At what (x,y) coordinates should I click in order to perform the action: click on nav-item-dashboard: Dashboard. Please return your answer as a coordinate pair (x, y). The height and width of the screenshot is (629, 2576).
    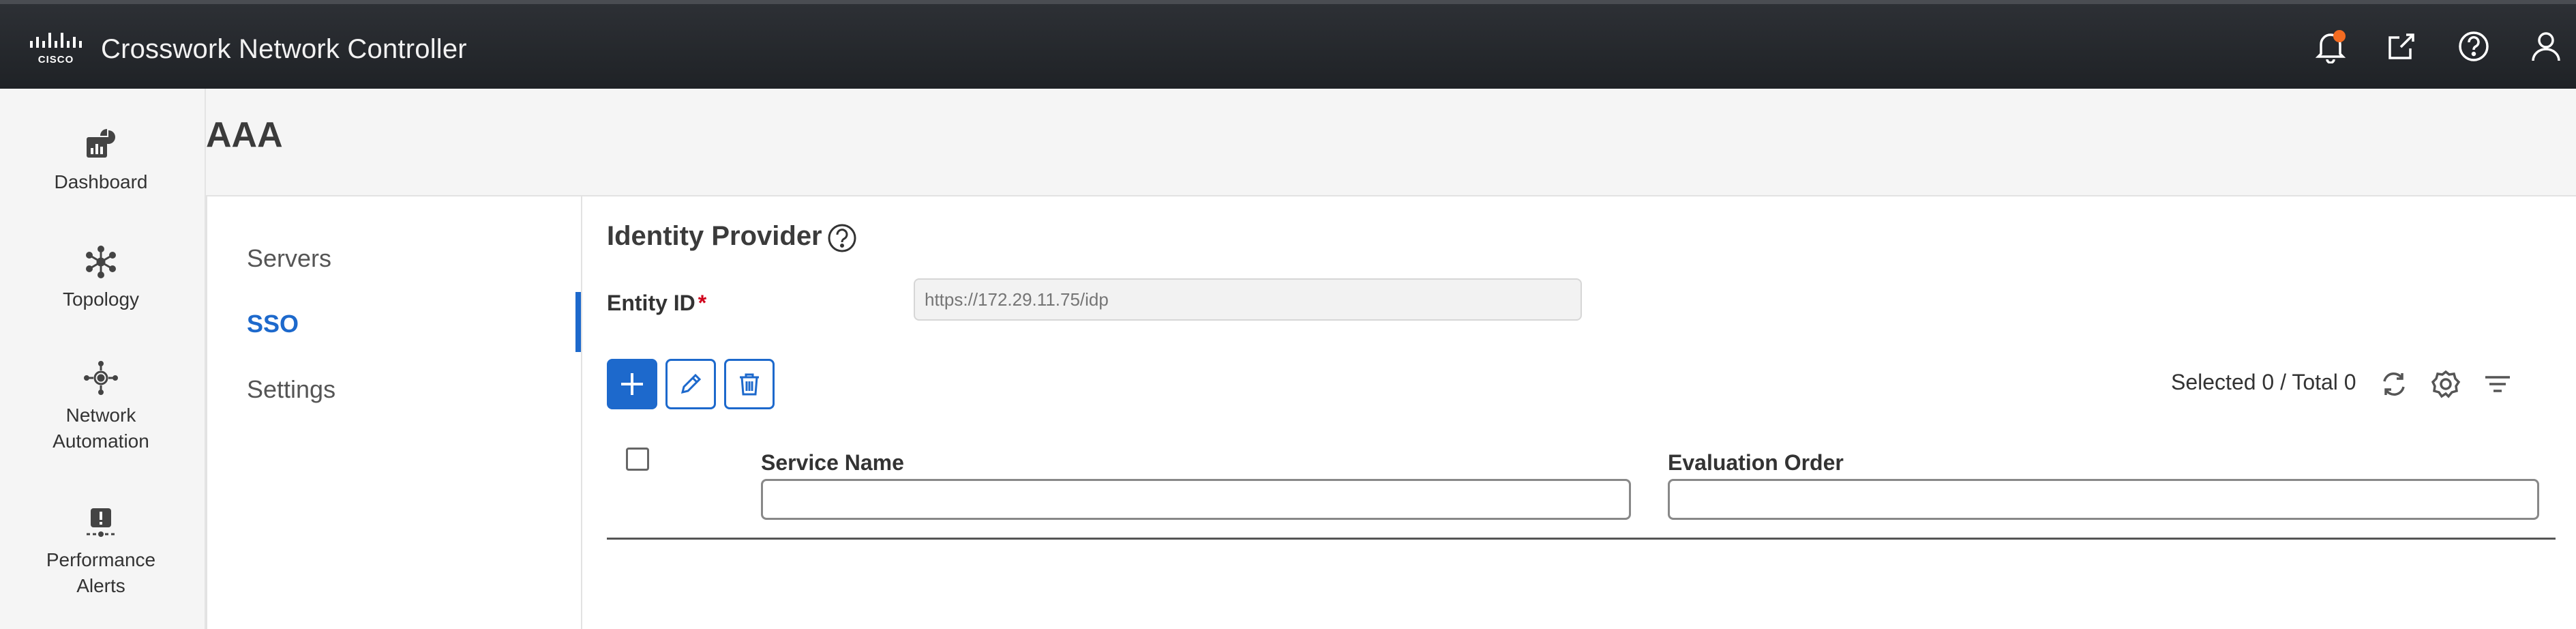
    Looking at the image, I should click on (101, 160).